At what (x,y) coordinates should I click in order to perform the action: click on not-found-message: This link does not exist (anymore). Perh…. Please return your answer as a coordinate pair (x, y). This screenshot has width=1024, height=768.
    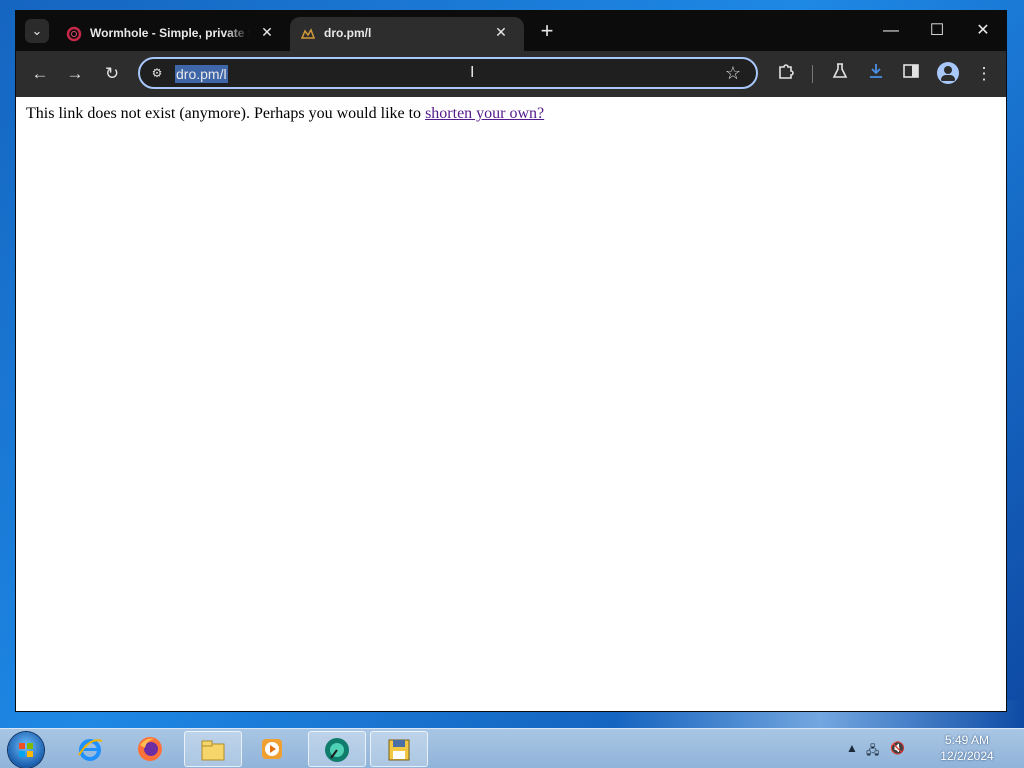
    Looking at the image, I should click on (516, 114).